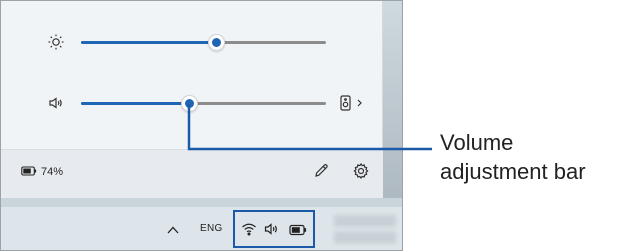 The height and width of the screenshot is (251, 644). I want to click on callout-label: Volume adjustment bar, so click(540, 157).